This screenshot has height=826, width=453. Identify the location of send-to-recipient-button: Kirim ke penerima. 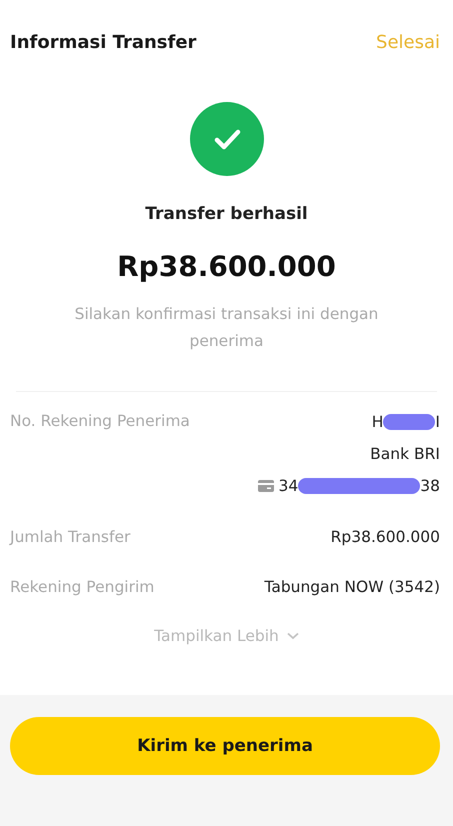
(225, 746).